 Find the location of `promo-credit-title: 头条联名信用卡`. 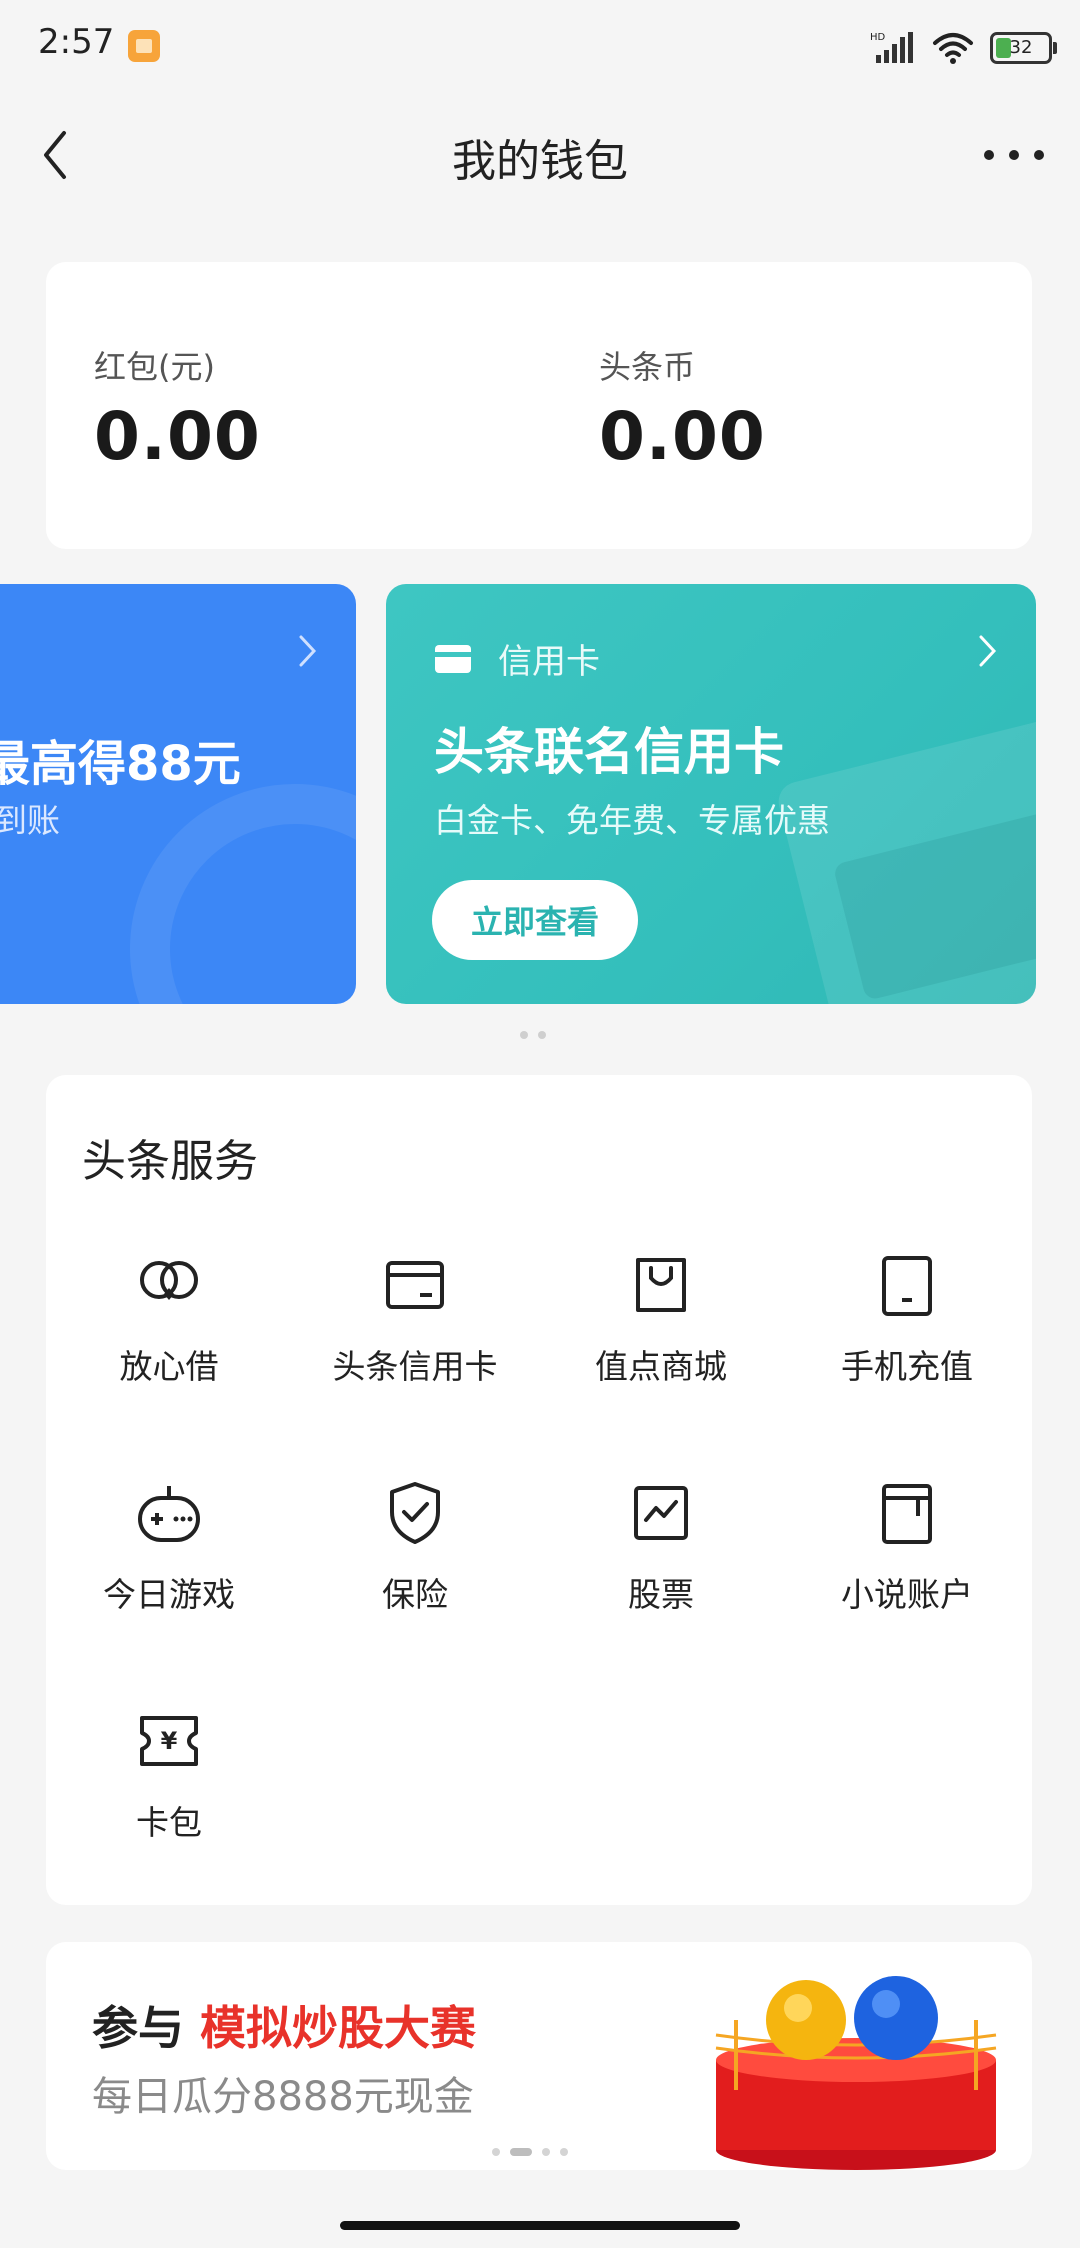

promo-credit-title: 头条联名信用卡 is located at coordinates (609, 752).